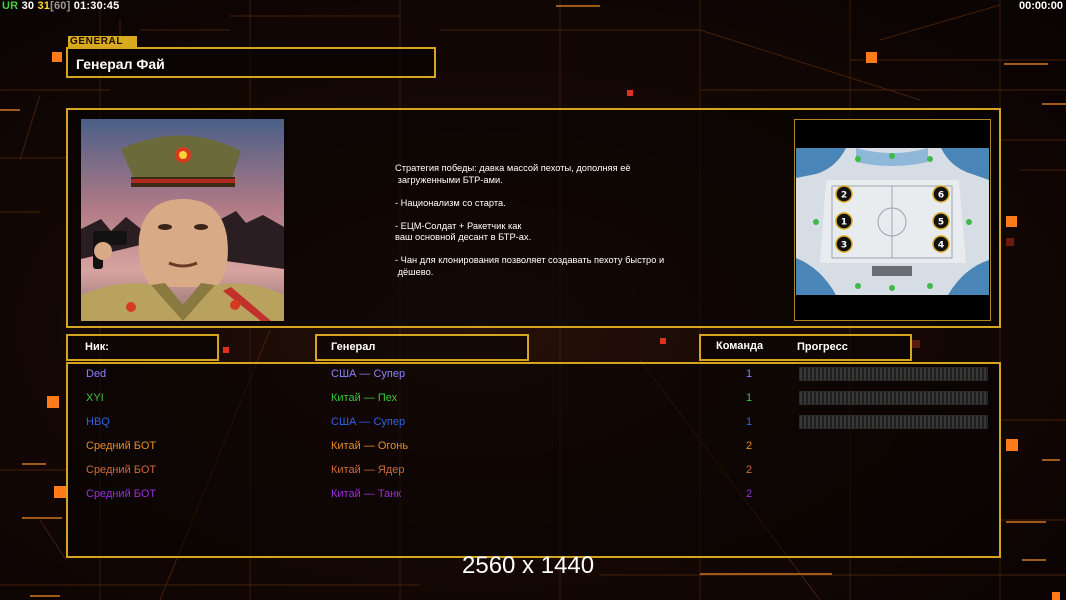 This screenshot has height=600, width=1066. I want to click on status-ur-label: UR, so click(10, 6).